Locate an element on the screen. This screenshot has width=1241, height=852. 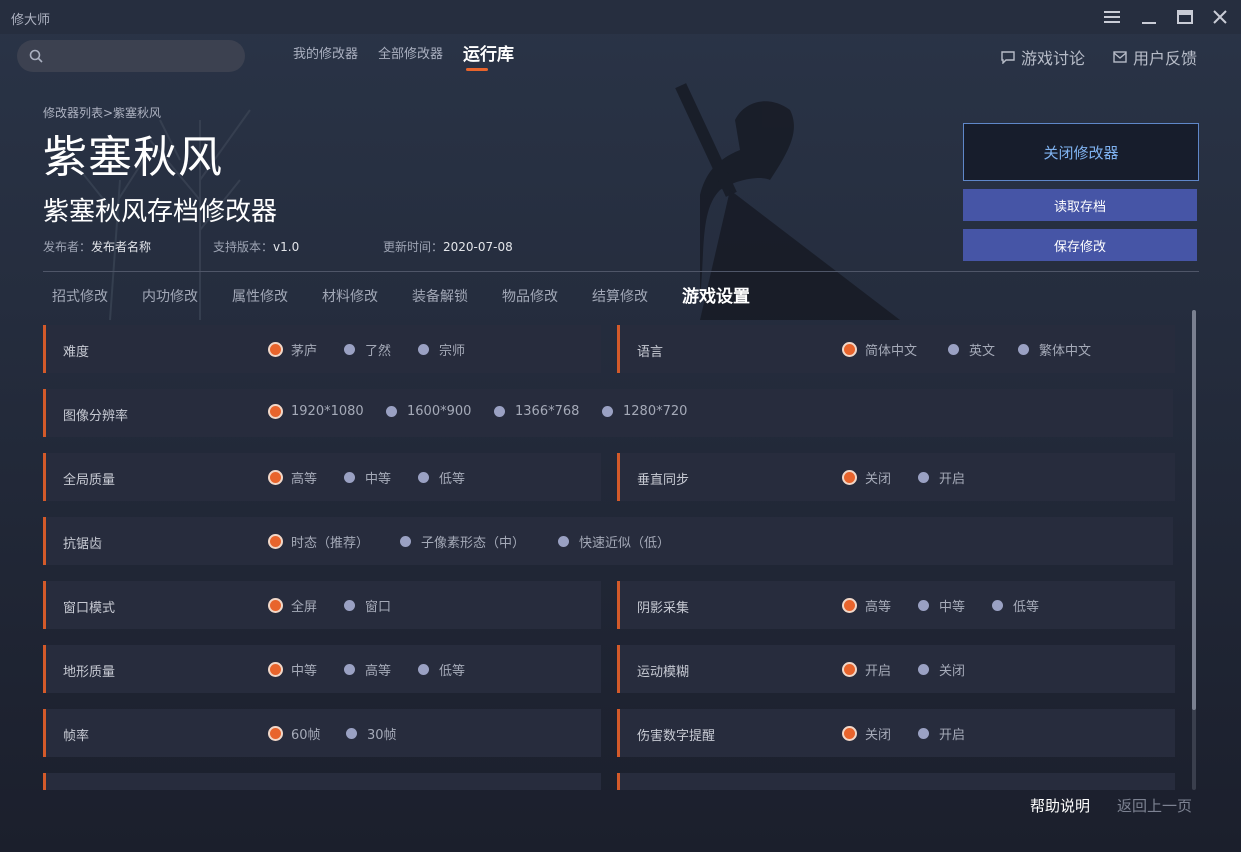
option-label: 全屏 is located at coordinates (304, 607).